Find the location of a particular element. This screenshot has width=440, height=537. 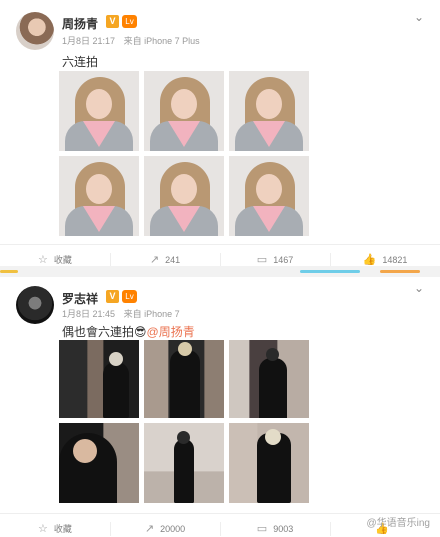

post-text: 偶也會六連拍😎@周扬青 is located at coordinates (128, 331).